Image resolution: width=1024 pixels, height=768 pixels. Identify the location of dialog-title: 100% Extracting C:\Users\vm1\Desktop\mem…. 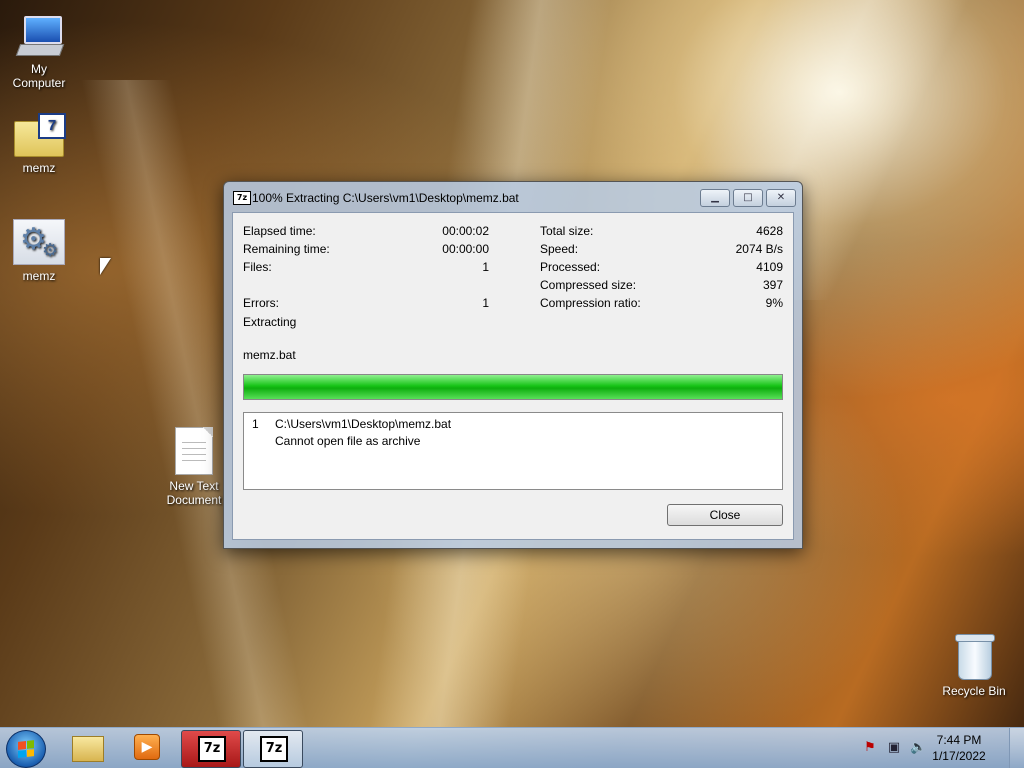
(385, 198).